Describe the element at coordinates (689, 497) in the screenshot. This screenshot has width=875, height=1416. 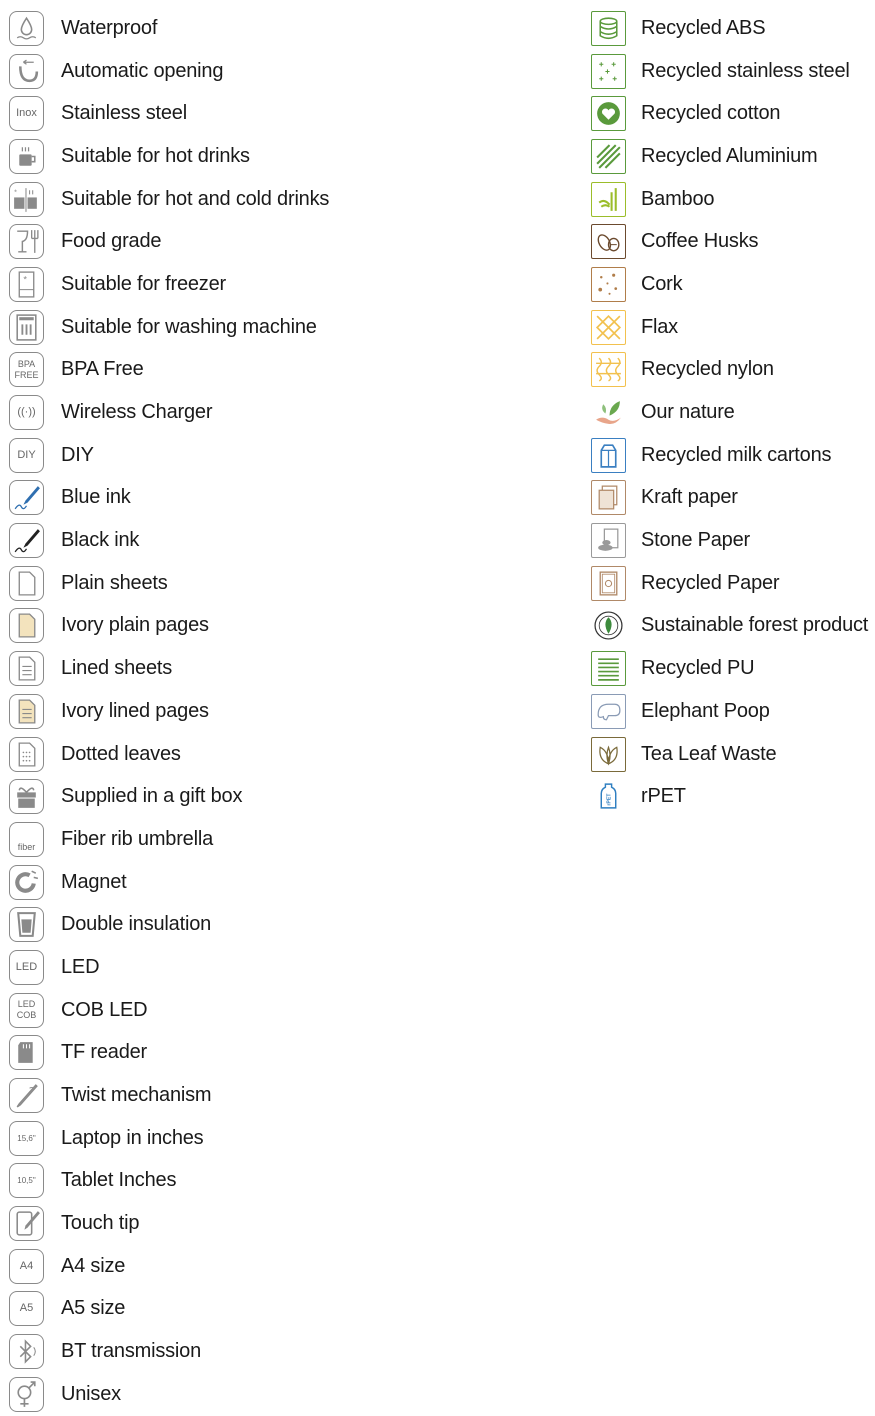
I see `feature-label: Kraft paper` at that location.